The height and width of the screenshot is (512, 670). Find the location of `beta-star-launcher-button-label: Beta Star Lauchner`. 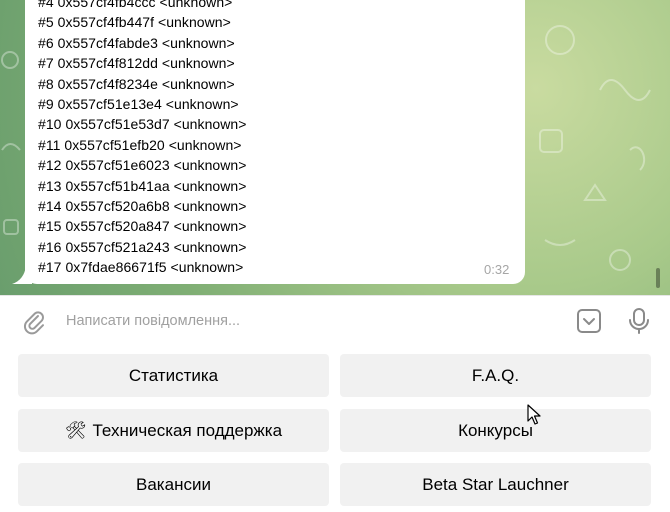

beta-star-launcher-button-label: Beta Star Lauchner is located at coordinates (495, 484).